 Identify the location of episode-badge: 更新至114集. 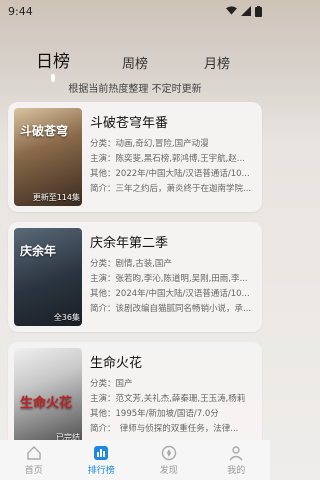
(56, 197).